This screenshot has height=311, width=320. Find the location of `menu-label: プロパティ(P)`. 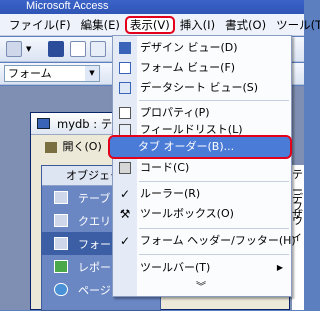

menu-label: プロパティ(P) is located at coordinates (175, 112).